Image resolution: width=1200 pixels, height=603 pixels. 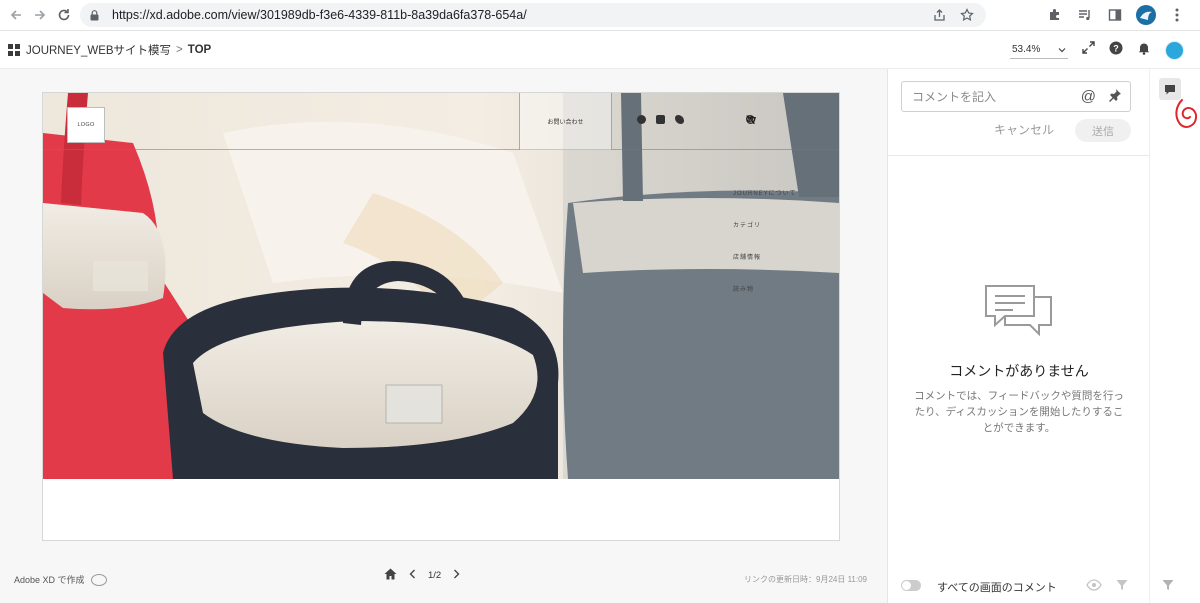 What do you see at coordinates (1016, 96) in the screenshot?
I see `comment-input: コメントを記入 @` at bounding box center [1016, 96].